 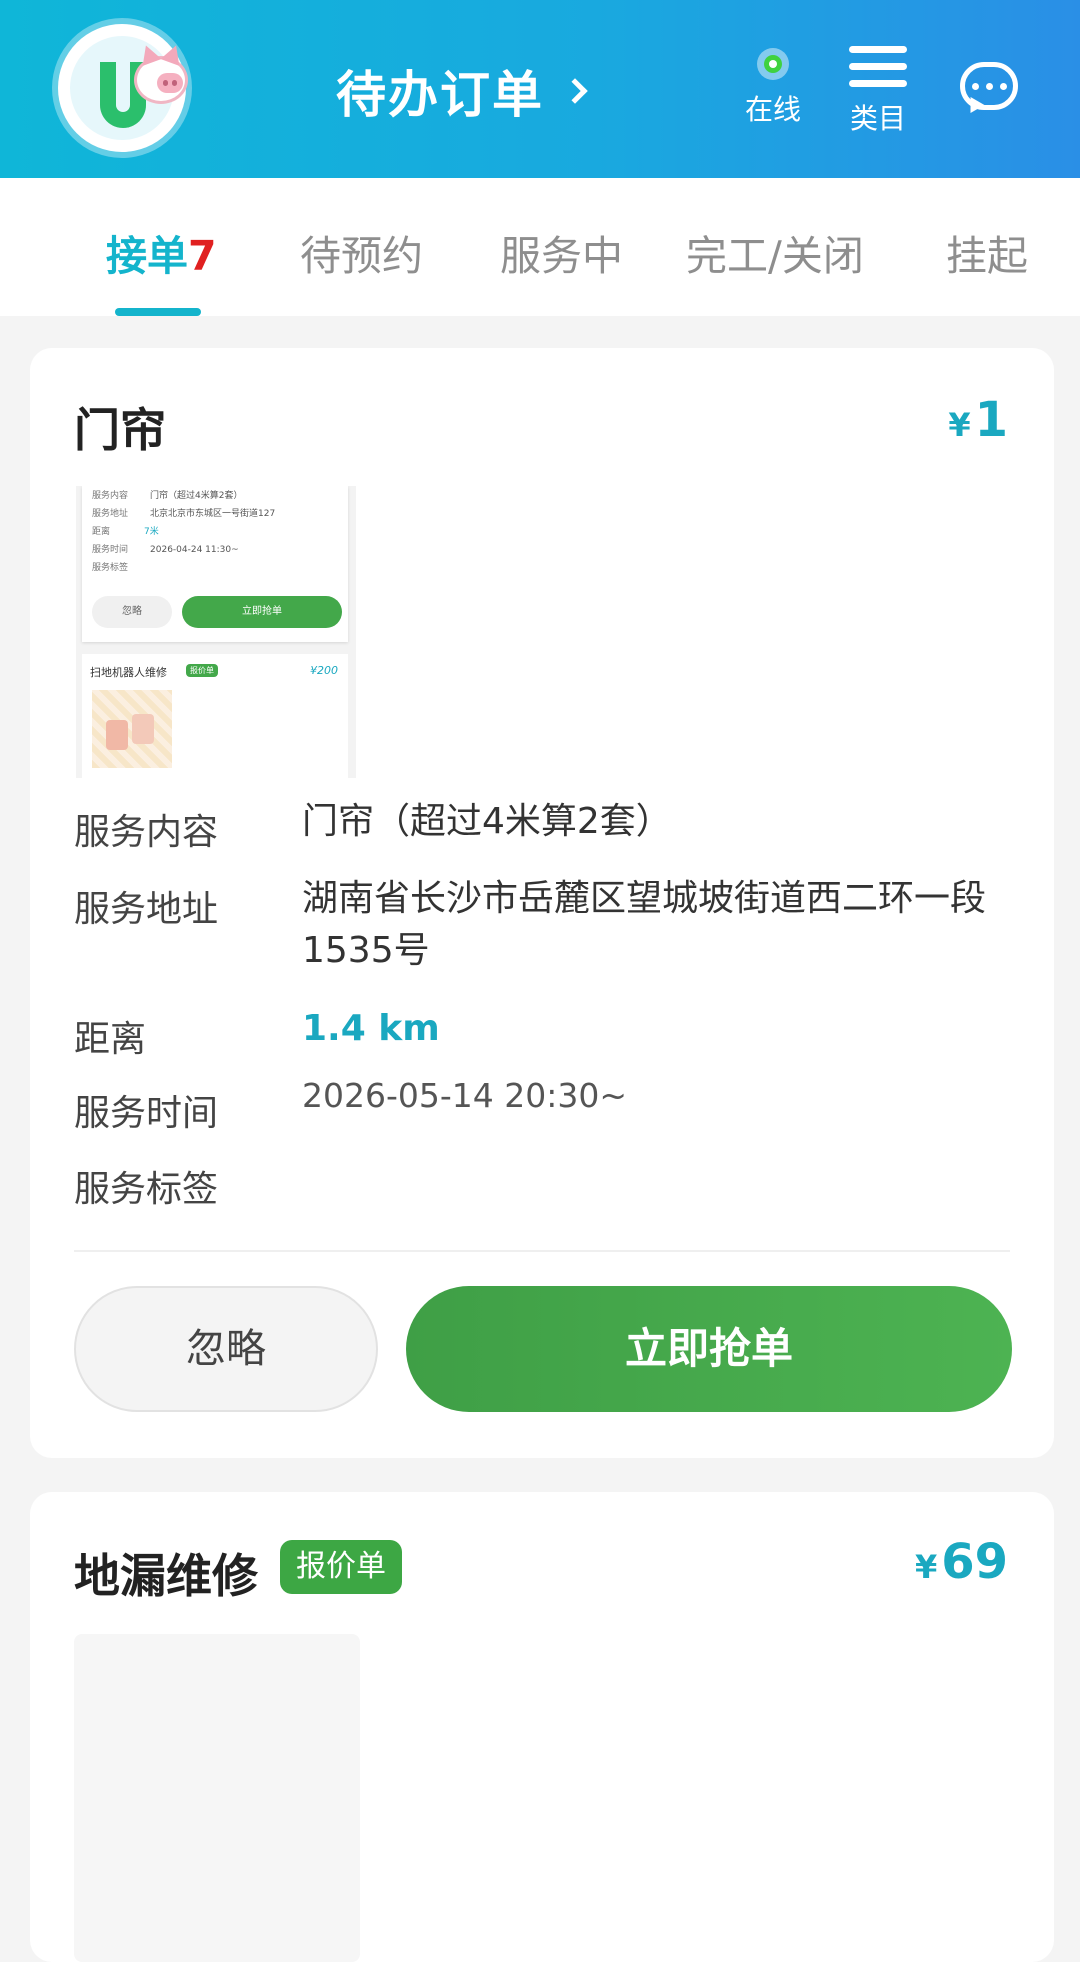 What do you see at coordinates (773, 88) in the screenshot?
I see `online-status: 在线` at bounding box center [773, 88].